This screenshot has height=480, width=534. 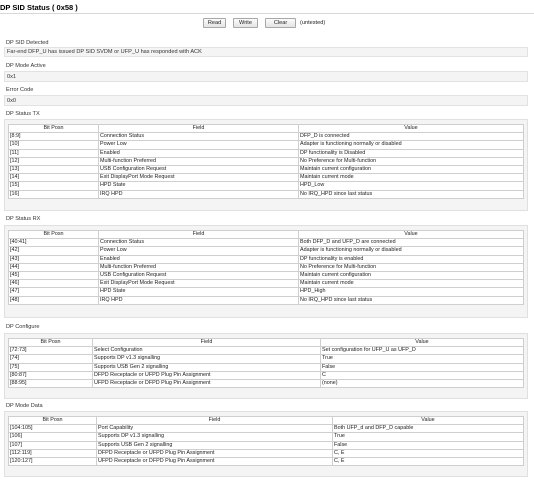 What do you see at coordinates (53, 169) in the screenshot?
I see `bit-cell: [13]` at bounding box center [53, 169].